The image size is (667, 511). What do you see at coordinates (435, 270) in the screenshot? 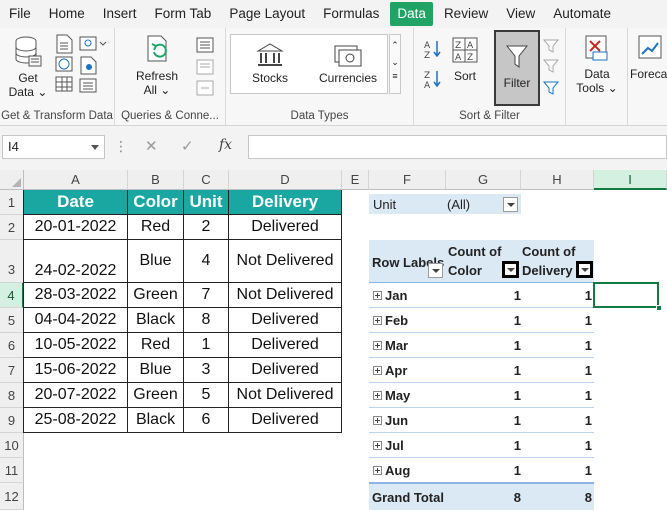
I see `pivot-row-labels-dropdown` at bounding box center [435, 270].